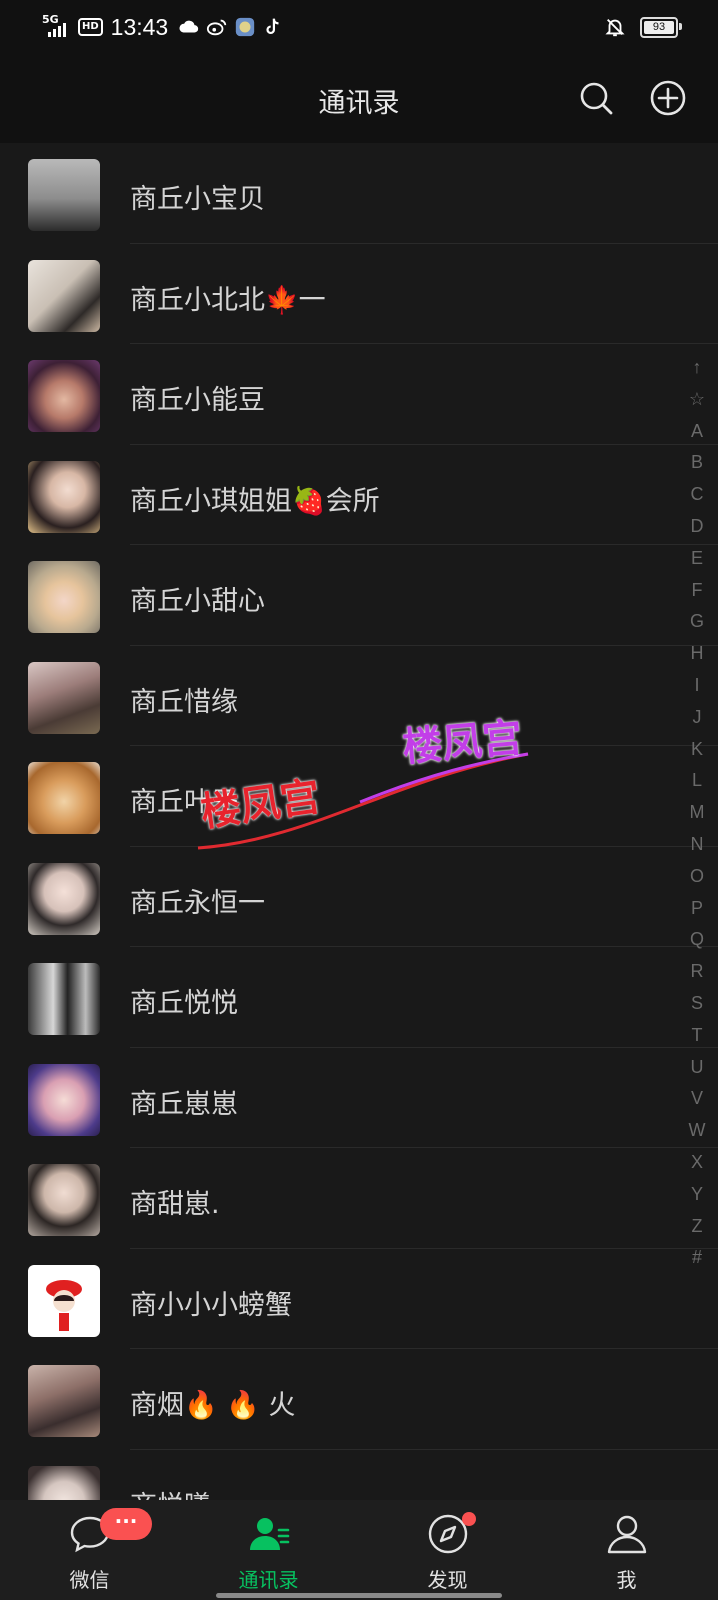  What do you see at coordinates (89, 1580) in the screenshot?
I see `tab-label: 微信` at bounding box center [89, 1580].